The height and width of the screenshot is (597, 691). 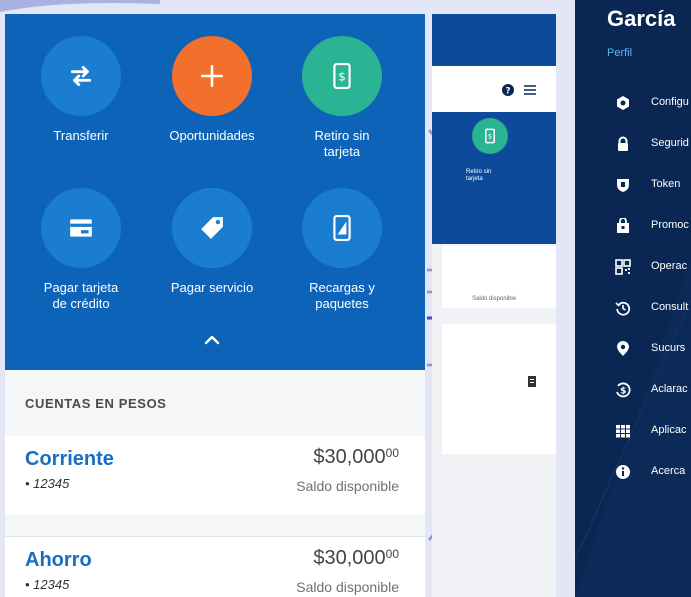 What do you see at coordinates (81, 295) in the screenshot?
I see `op-label: Pagar tarjeta de crédito` at bounding box center [81, 295].